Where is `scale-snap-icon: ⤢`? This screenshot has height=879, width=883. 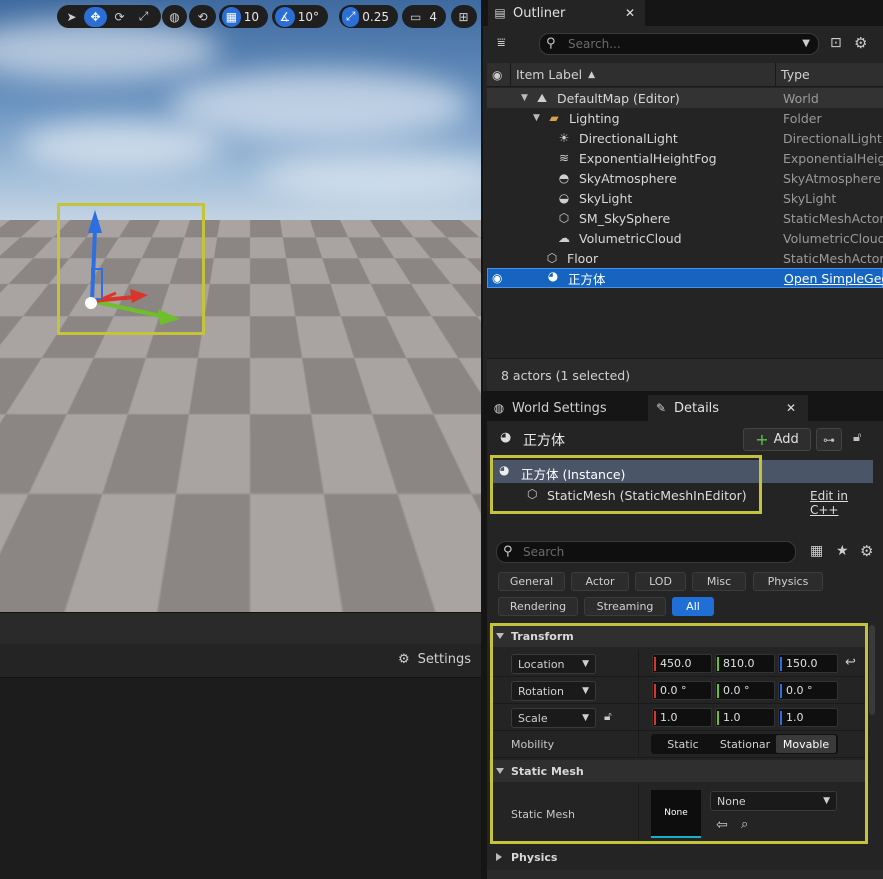
scale-snap-icon: ⤢ is located at coordinates (351, 16).